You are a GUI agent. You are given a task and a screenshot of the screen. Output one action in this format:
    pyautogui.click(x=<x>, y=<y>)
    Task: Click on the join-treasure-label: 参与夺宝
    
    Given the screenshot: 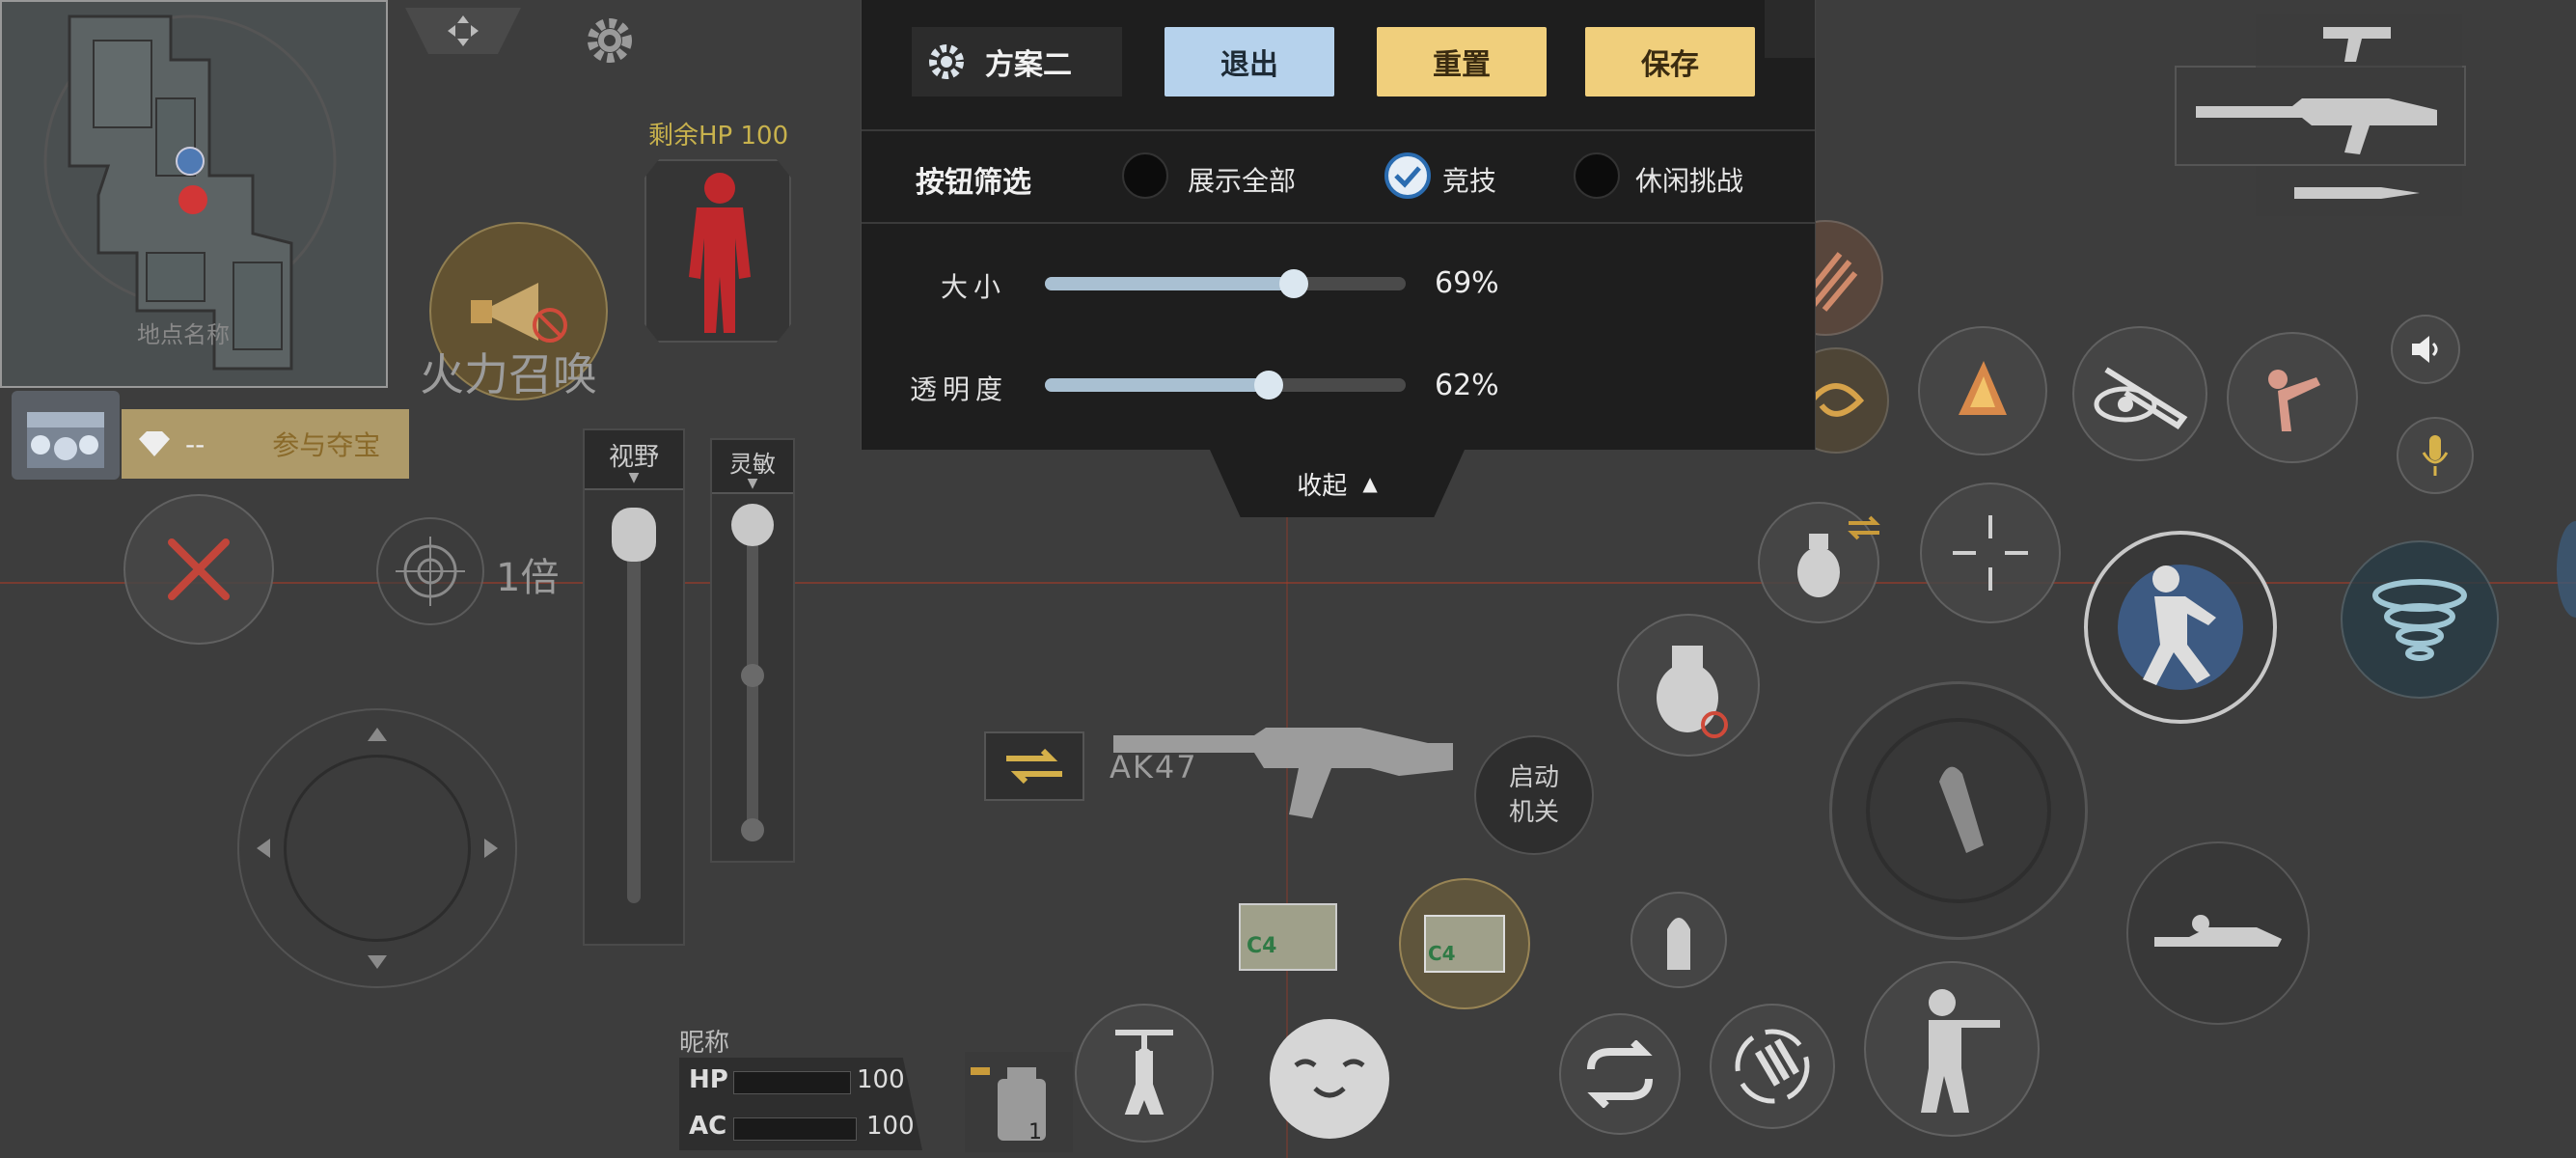 What is the action you would take?
    pyautogui.click(x=327, y=445)
    